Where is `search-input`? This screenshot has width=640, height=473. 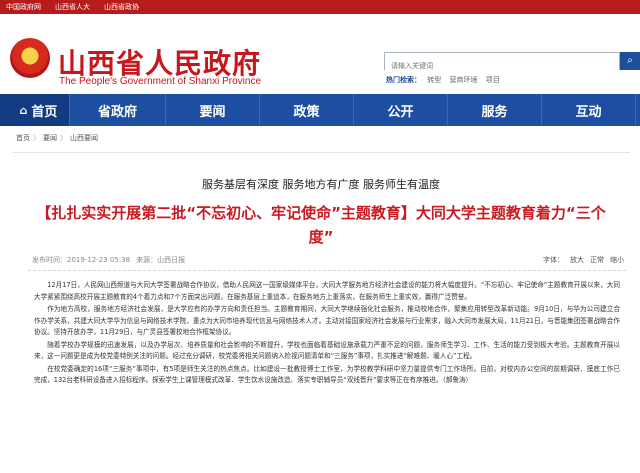 search-input is located at coordinates (502, 66).